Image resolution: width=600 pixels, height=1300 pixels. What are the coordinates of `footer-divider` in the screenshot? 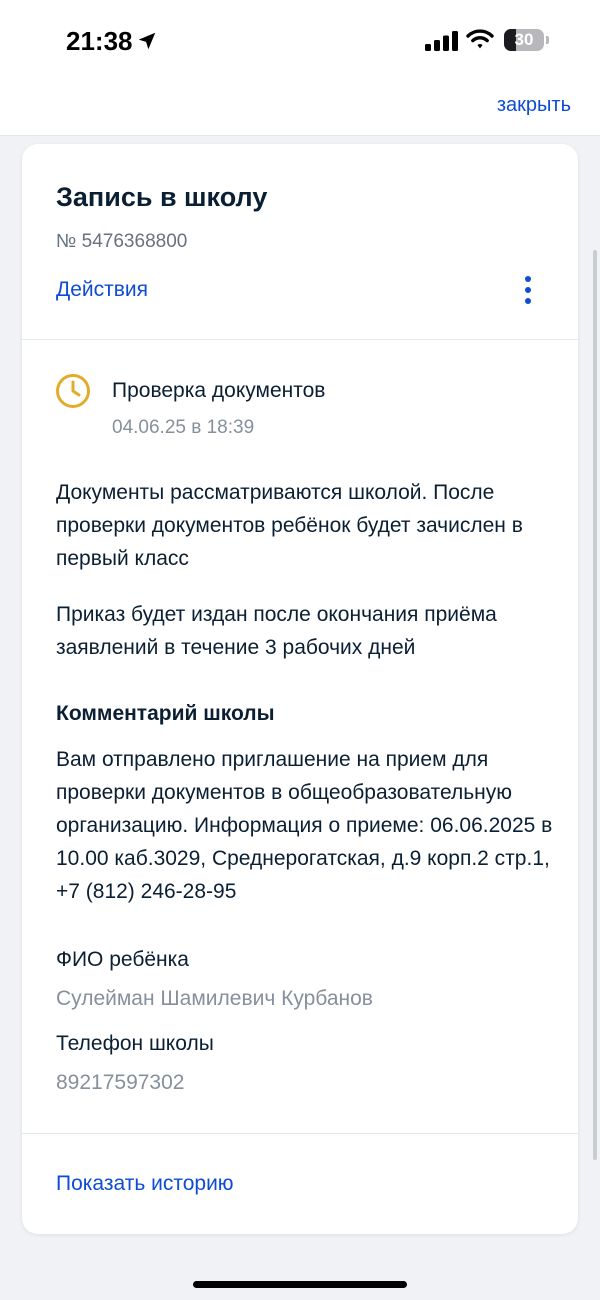 It's located at (300, 1133).